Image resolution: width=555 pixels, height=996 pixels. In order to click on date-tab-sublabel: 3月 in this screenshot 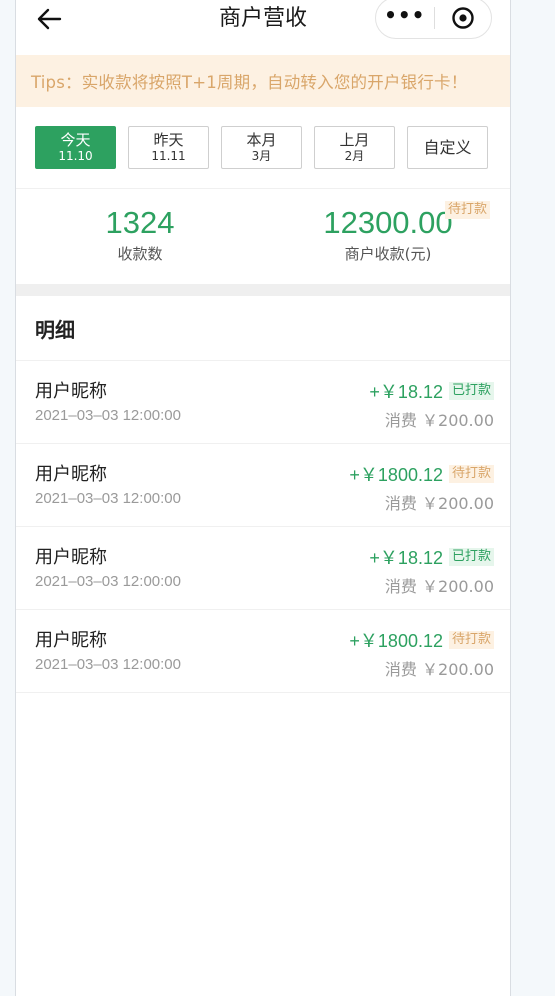, I will do `click(261, 156)`.